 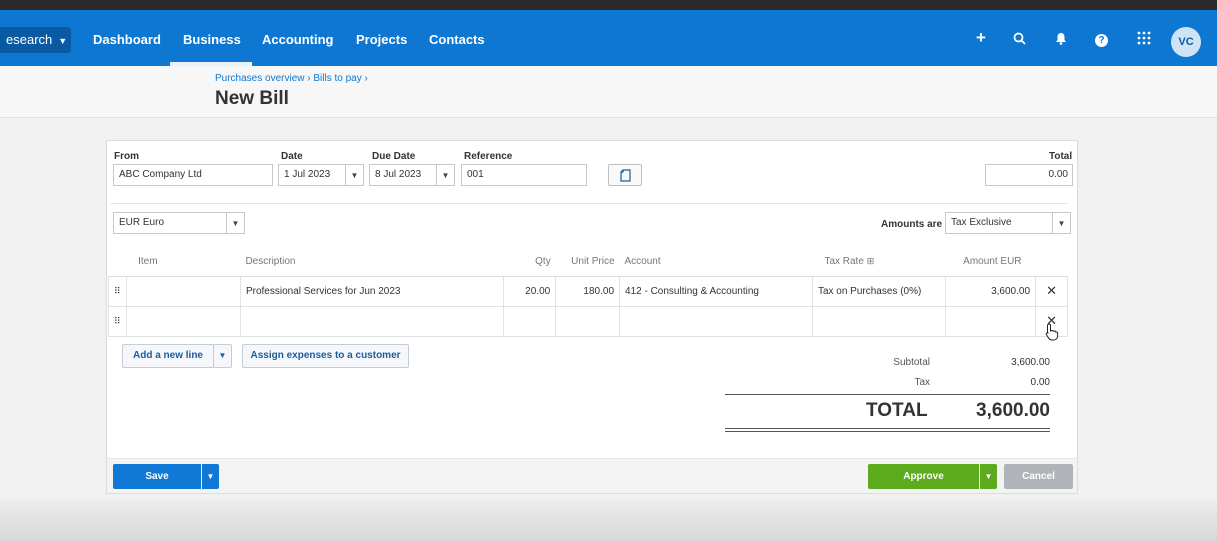 I want to click on organisation-name: esearch, so click(x=29, y=39).